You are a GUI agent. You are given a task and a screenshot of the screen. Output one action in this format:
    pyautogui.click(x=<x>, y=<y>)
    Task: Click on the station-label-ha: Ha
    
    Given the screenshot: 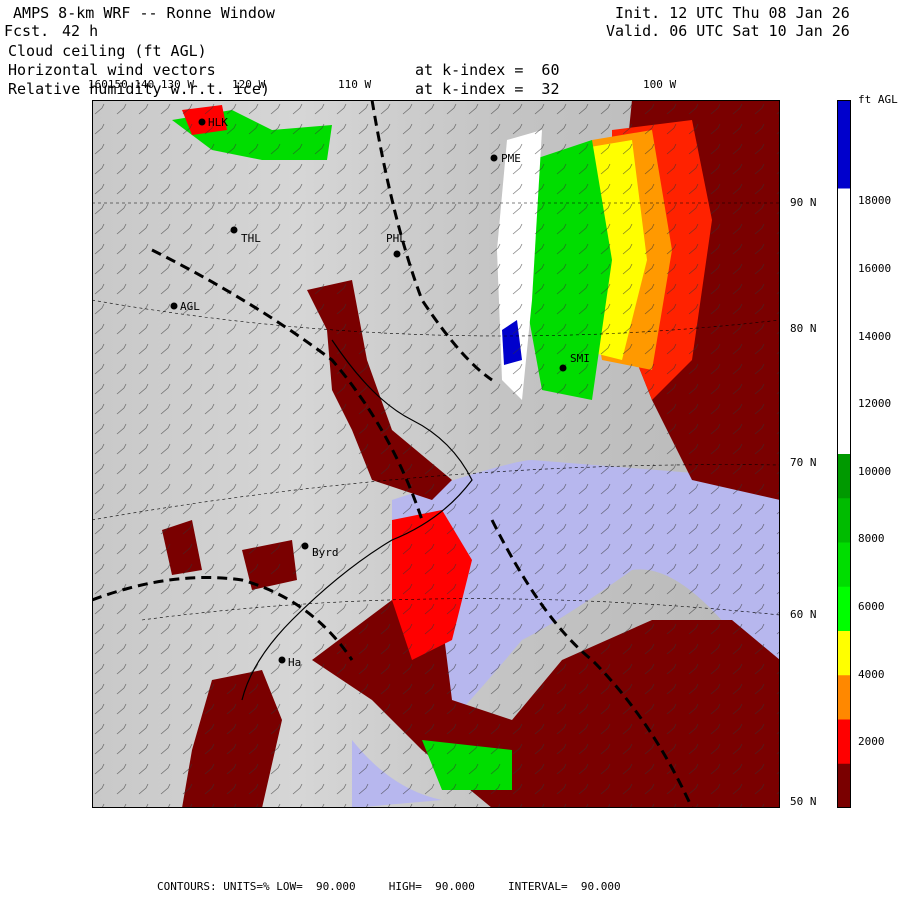 What is the action you would take?
    pyautogui.click(x=294, y=662)
    